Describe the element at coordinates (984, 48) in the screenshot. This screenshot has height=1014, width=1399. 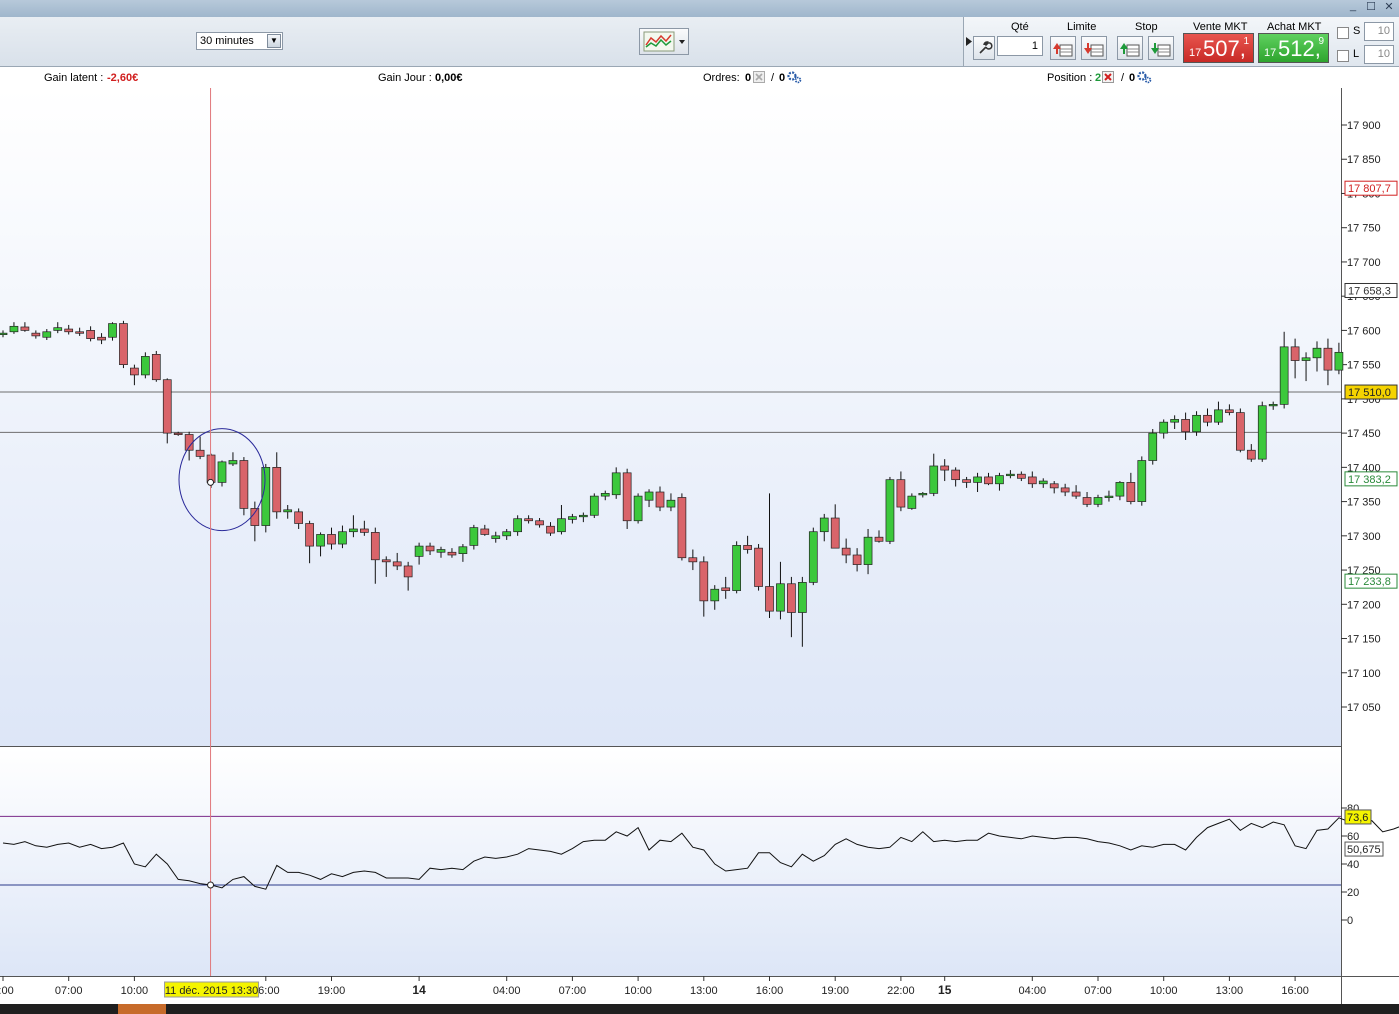
I see `settings-wrench-button` at that location.